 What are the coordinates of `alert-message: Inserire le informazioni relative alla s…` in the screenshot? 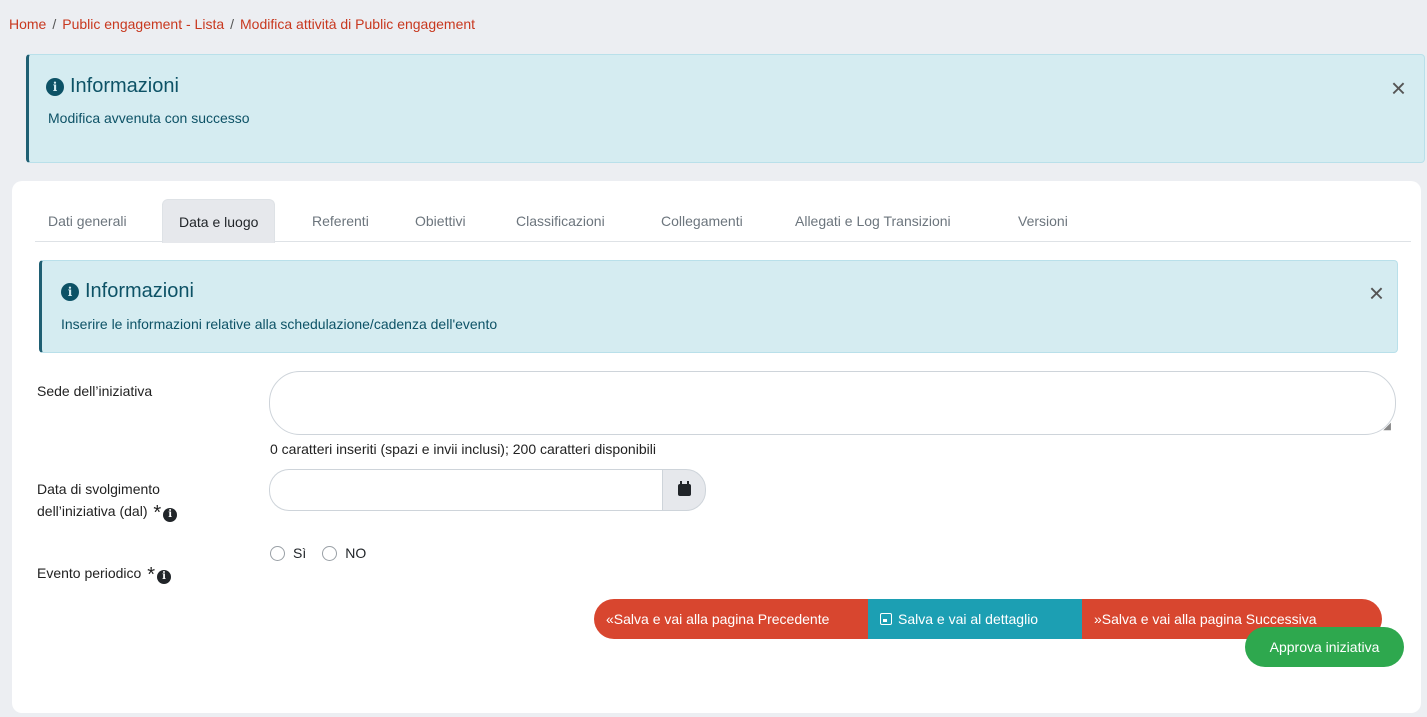 It's located at (279, 324).